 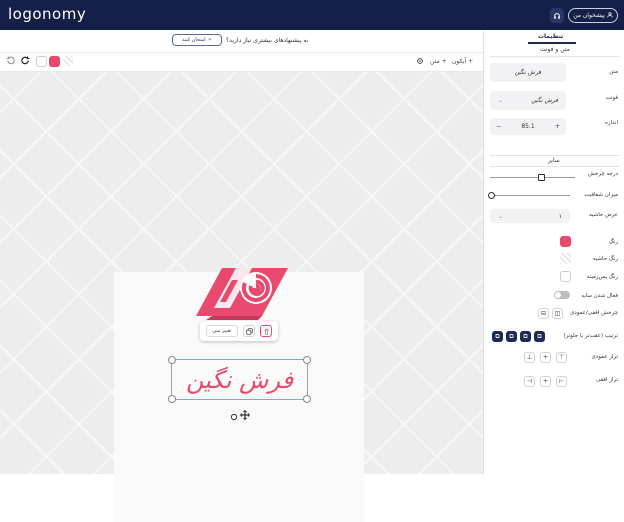 What do you see at coordinates (603, 215) in the screenshot?
I see `border-width-label: عرض حاشیه` at bounding box center [603, 215].